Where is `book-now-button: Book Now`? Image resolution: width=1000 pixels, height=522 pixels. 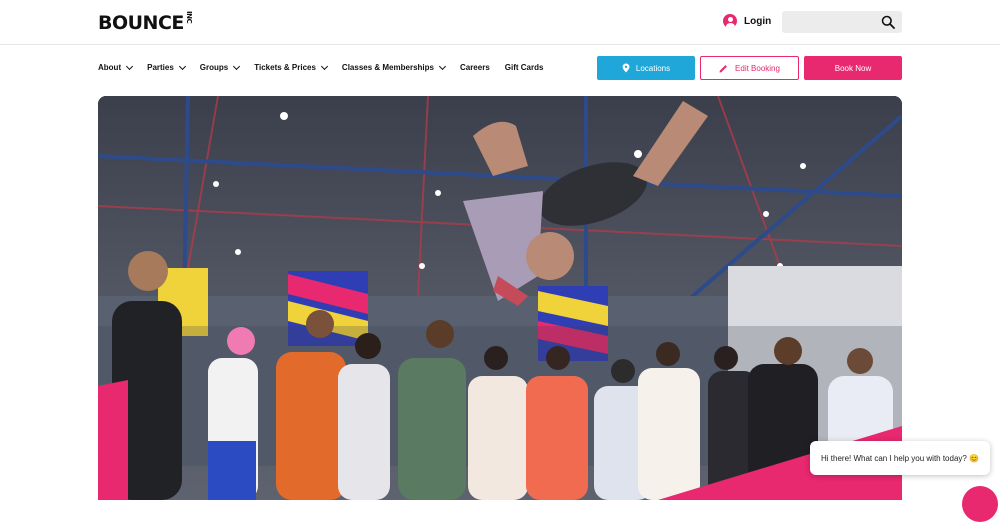
book-now-button: Book Now is located at coordinates (853, 68).